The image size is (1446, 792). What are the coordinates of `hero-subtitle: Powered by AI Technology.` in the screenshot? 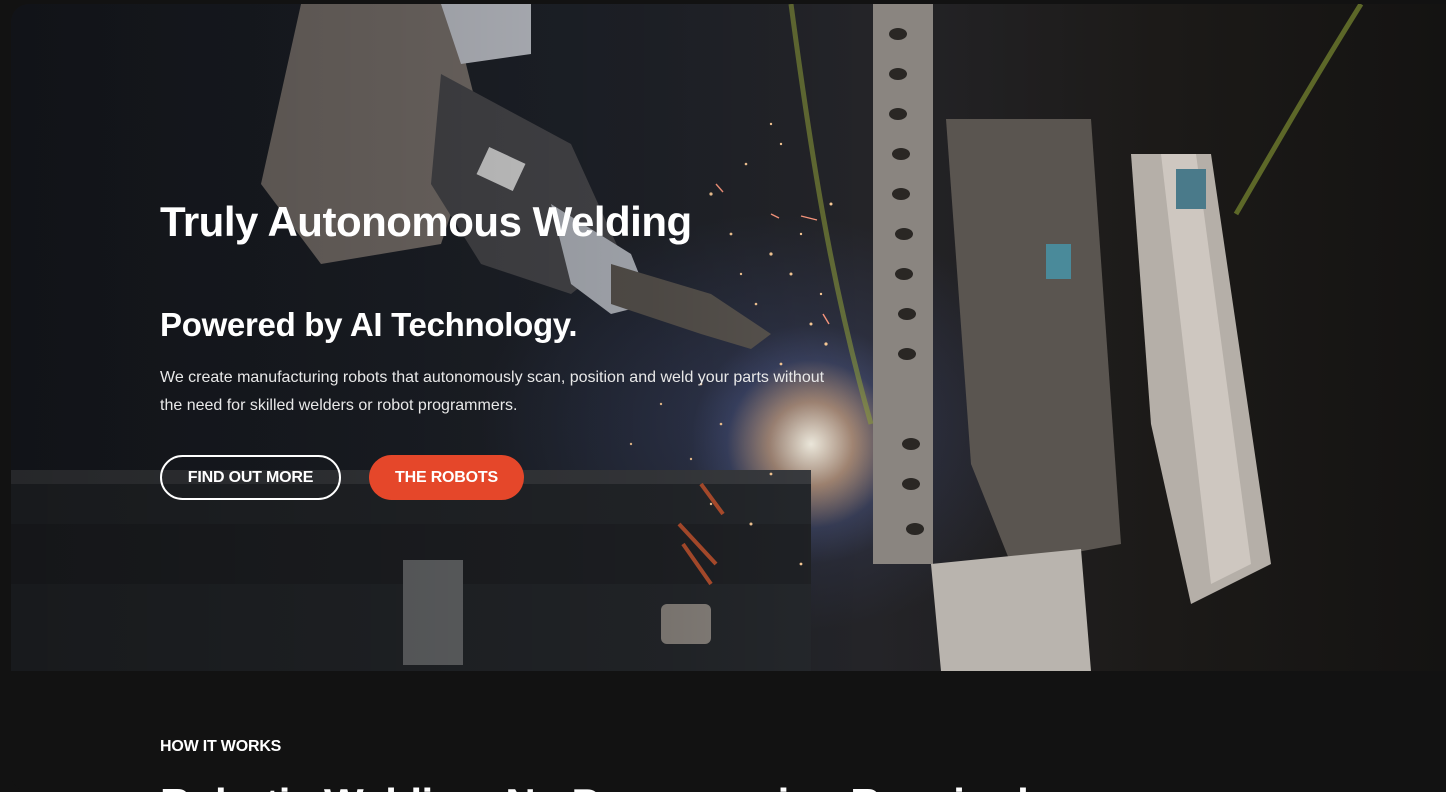 It's located at (369, 324).